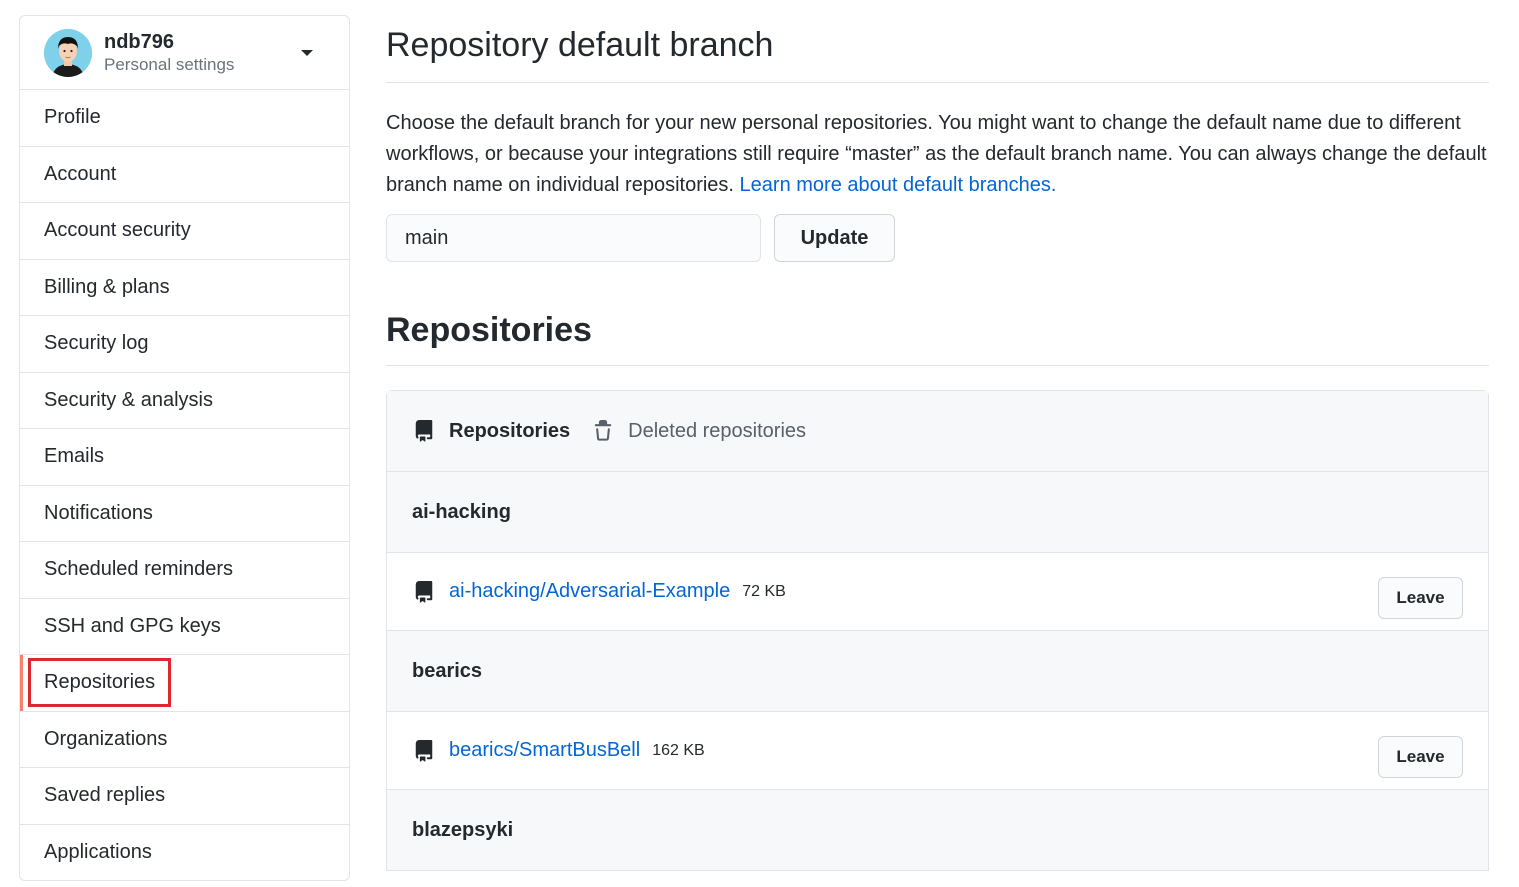 The image size is (1519, 887). Describe the element at coordinates (937, 49) in the screenshot. I see `default-branch-heading: Repository default branch` at that location.